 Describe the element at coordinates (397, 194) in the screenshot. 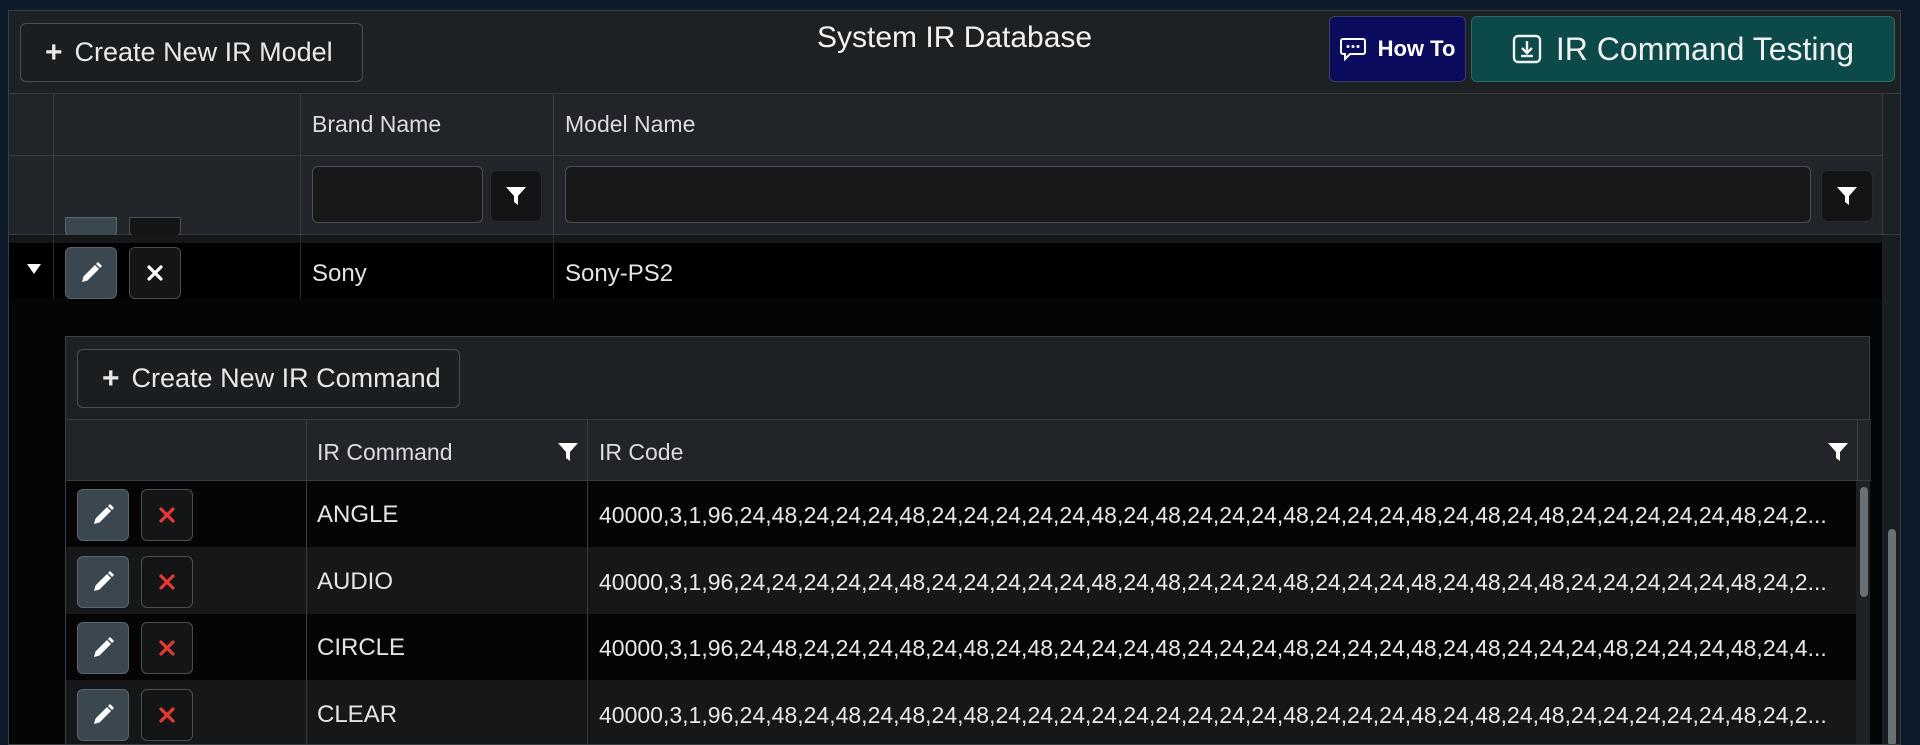

I see `brand-filter-input` at that location.